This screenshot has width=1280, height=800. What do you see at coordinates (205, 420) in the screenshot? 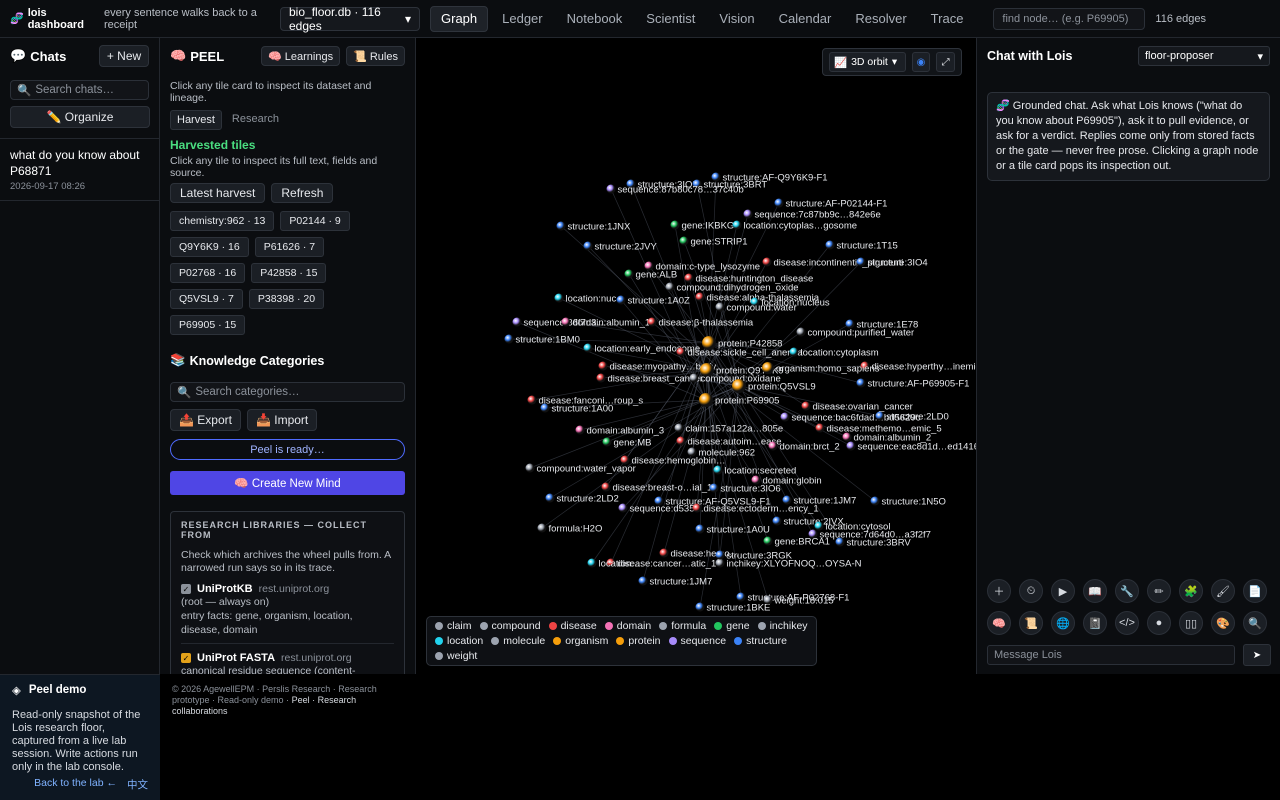
I see `export-button: 📤 Export` at bounding box center [205, 420].